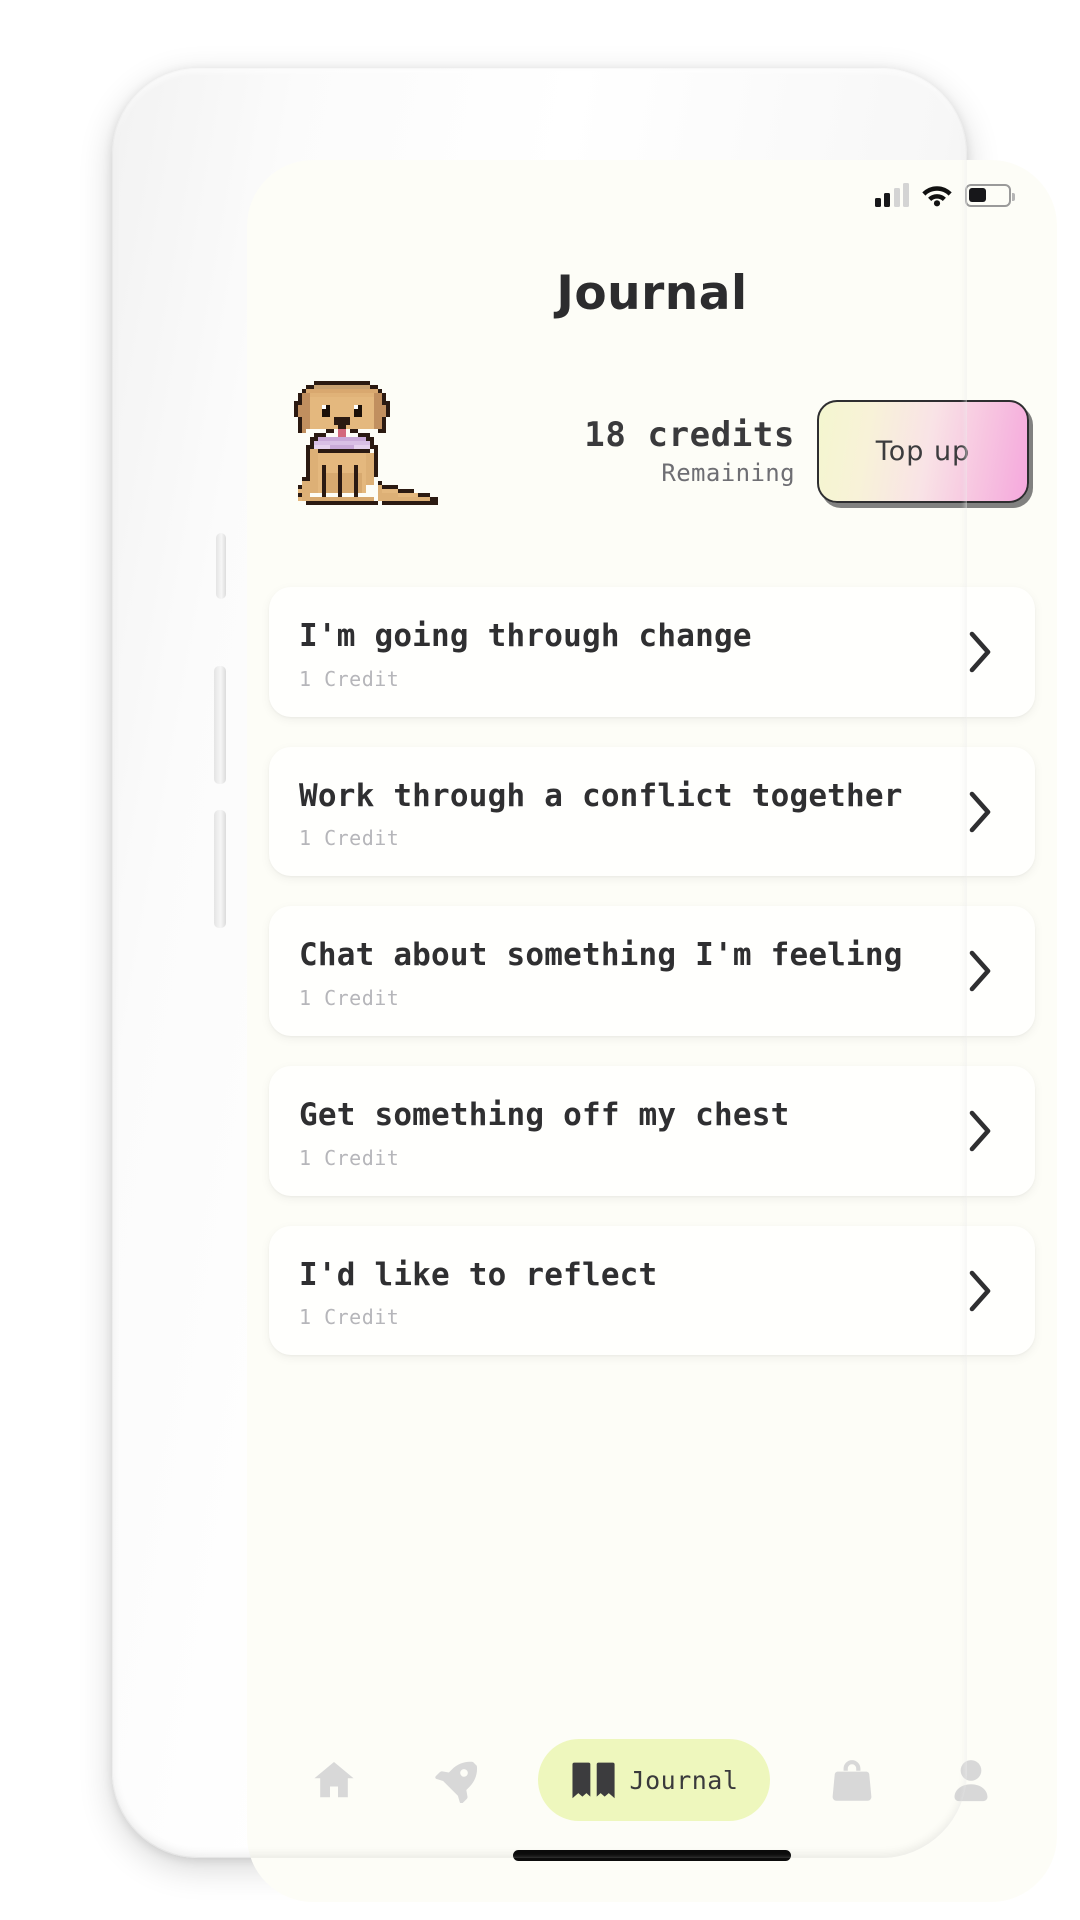 The width and height of the screenshot is (1080, 1920). What do you see at coordinates (366, 451) in the screenshot?
I see `pixel-dog-icon` at bounding box center [366, 451].